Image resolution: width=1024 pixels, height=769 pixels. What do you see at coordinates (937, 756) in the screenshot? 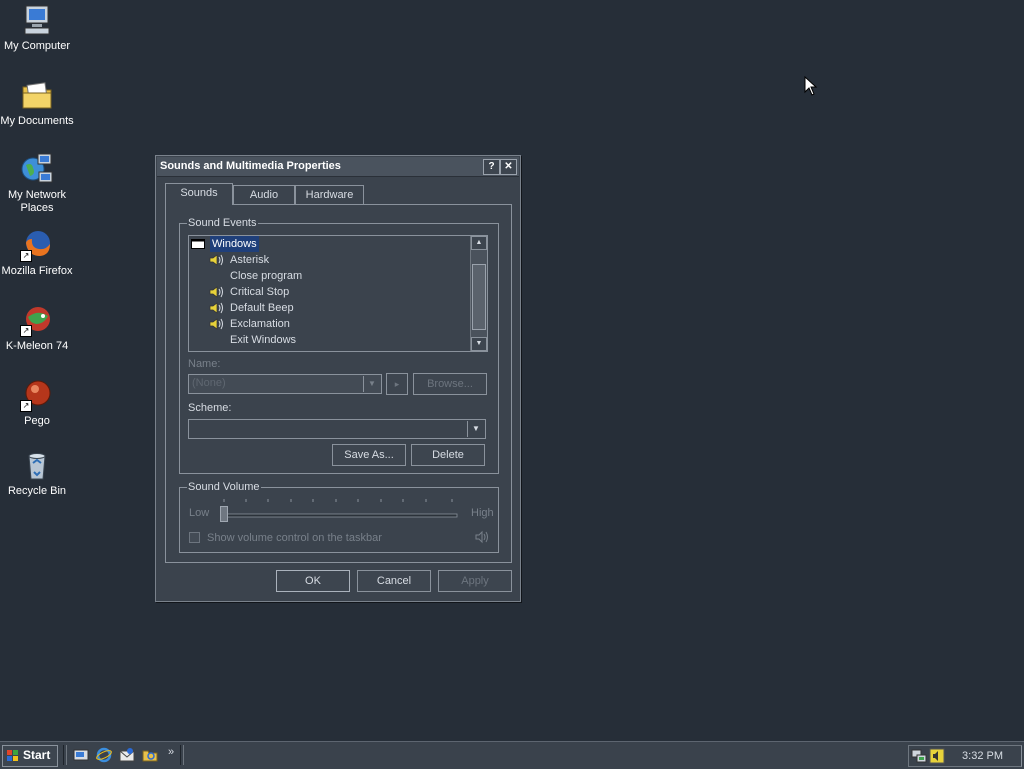
I see `volume-tray-icon` at bounding box center [937, 756].